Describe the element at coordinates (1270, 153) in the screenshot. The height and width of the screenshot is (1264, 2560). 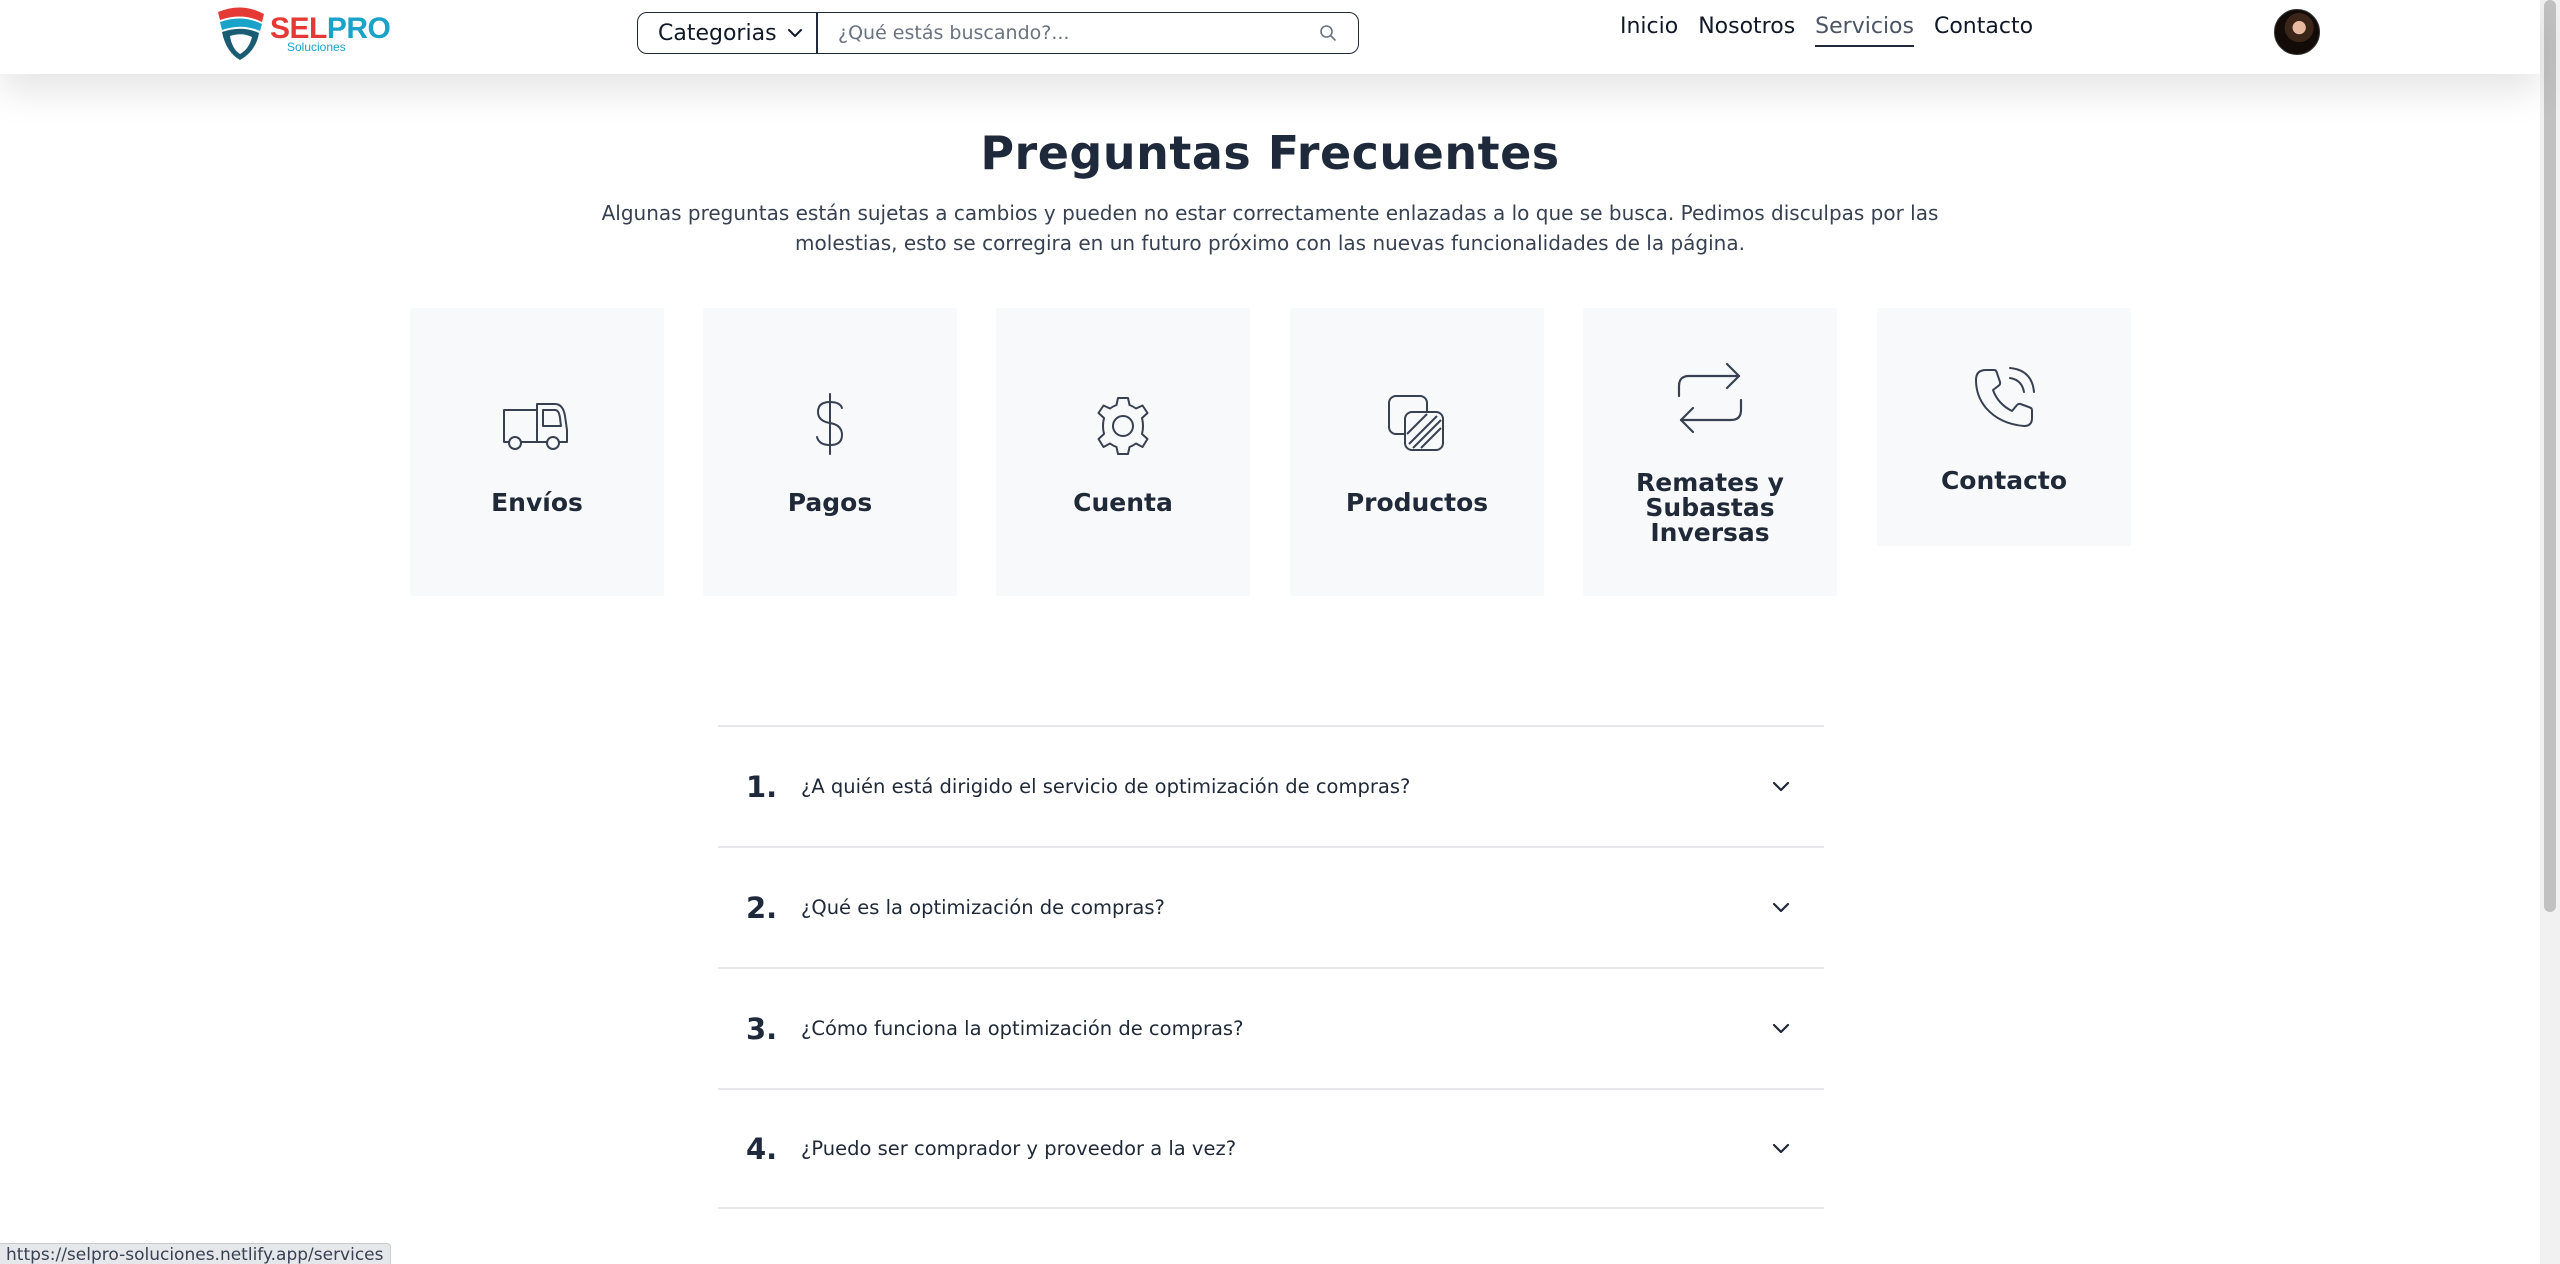
I see `page-title: Preguntas Frecuentes` at that location.